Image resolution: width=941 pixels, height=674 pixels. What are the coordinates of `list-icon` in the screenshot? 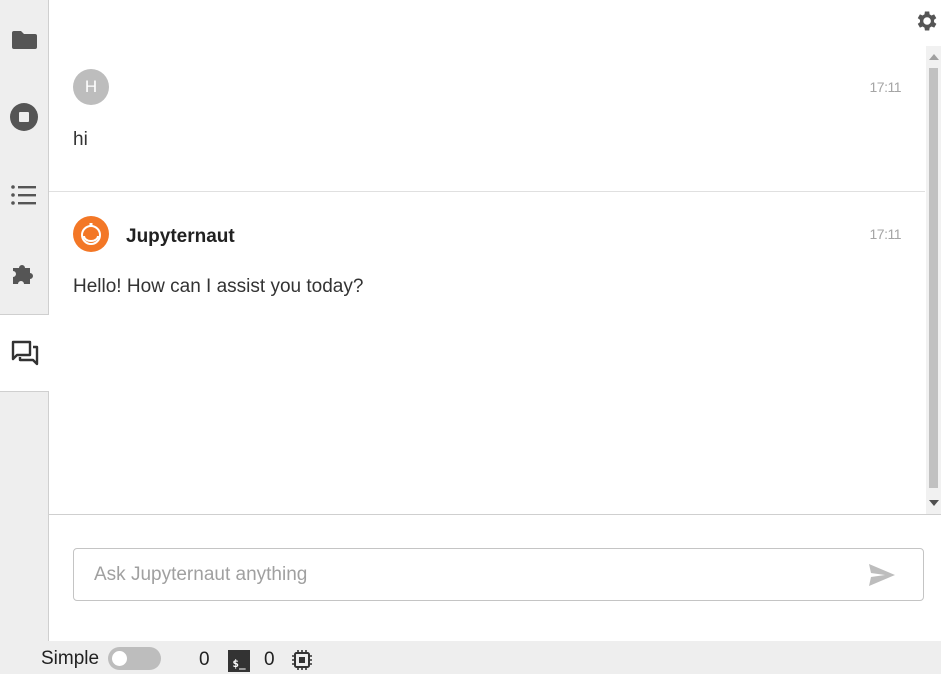 It's located at (23, 195).